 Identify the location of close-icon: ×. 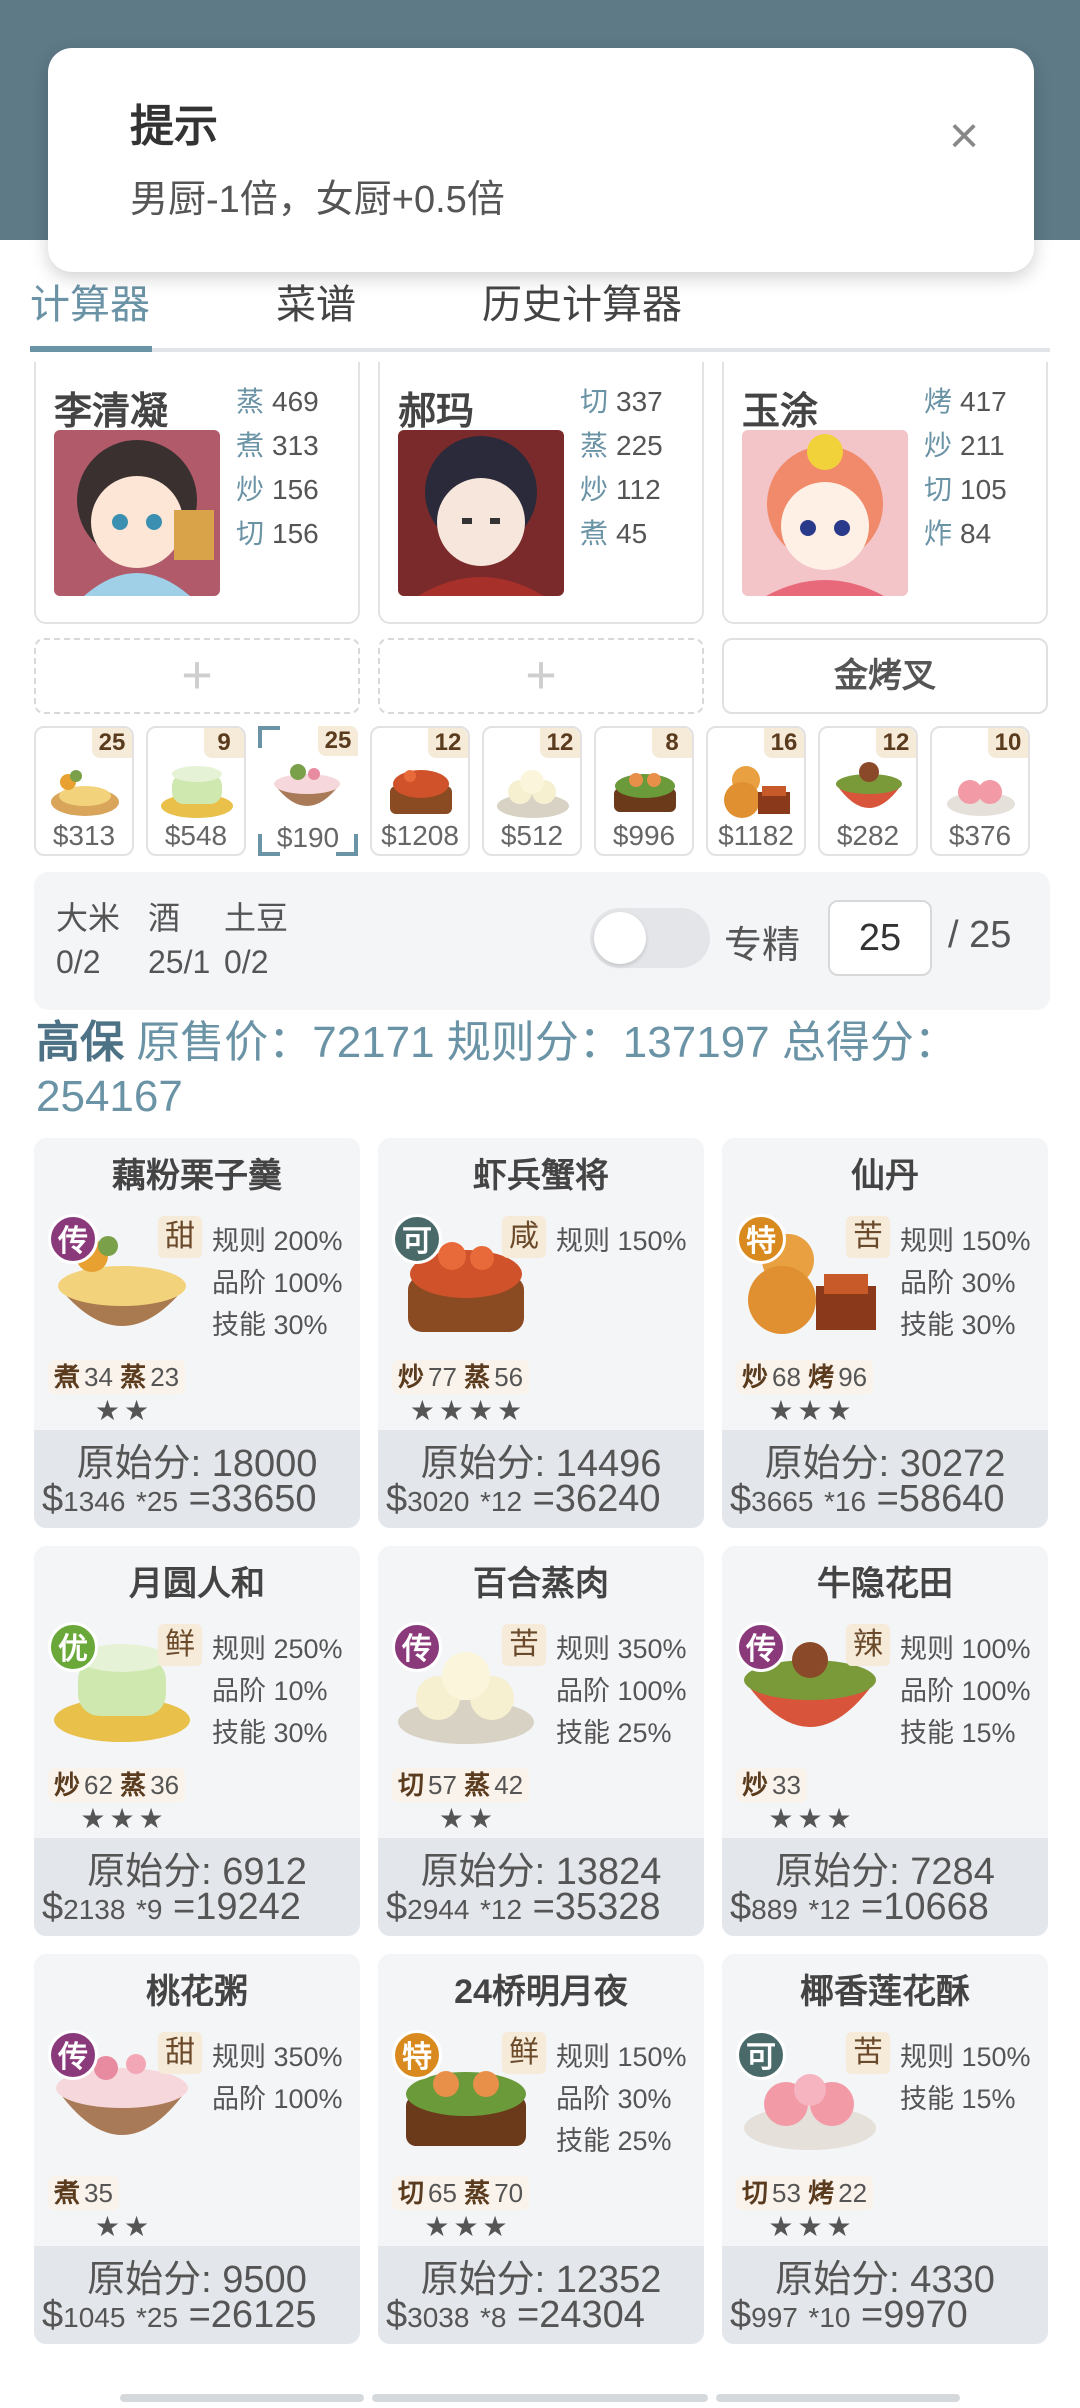
(964, 136).